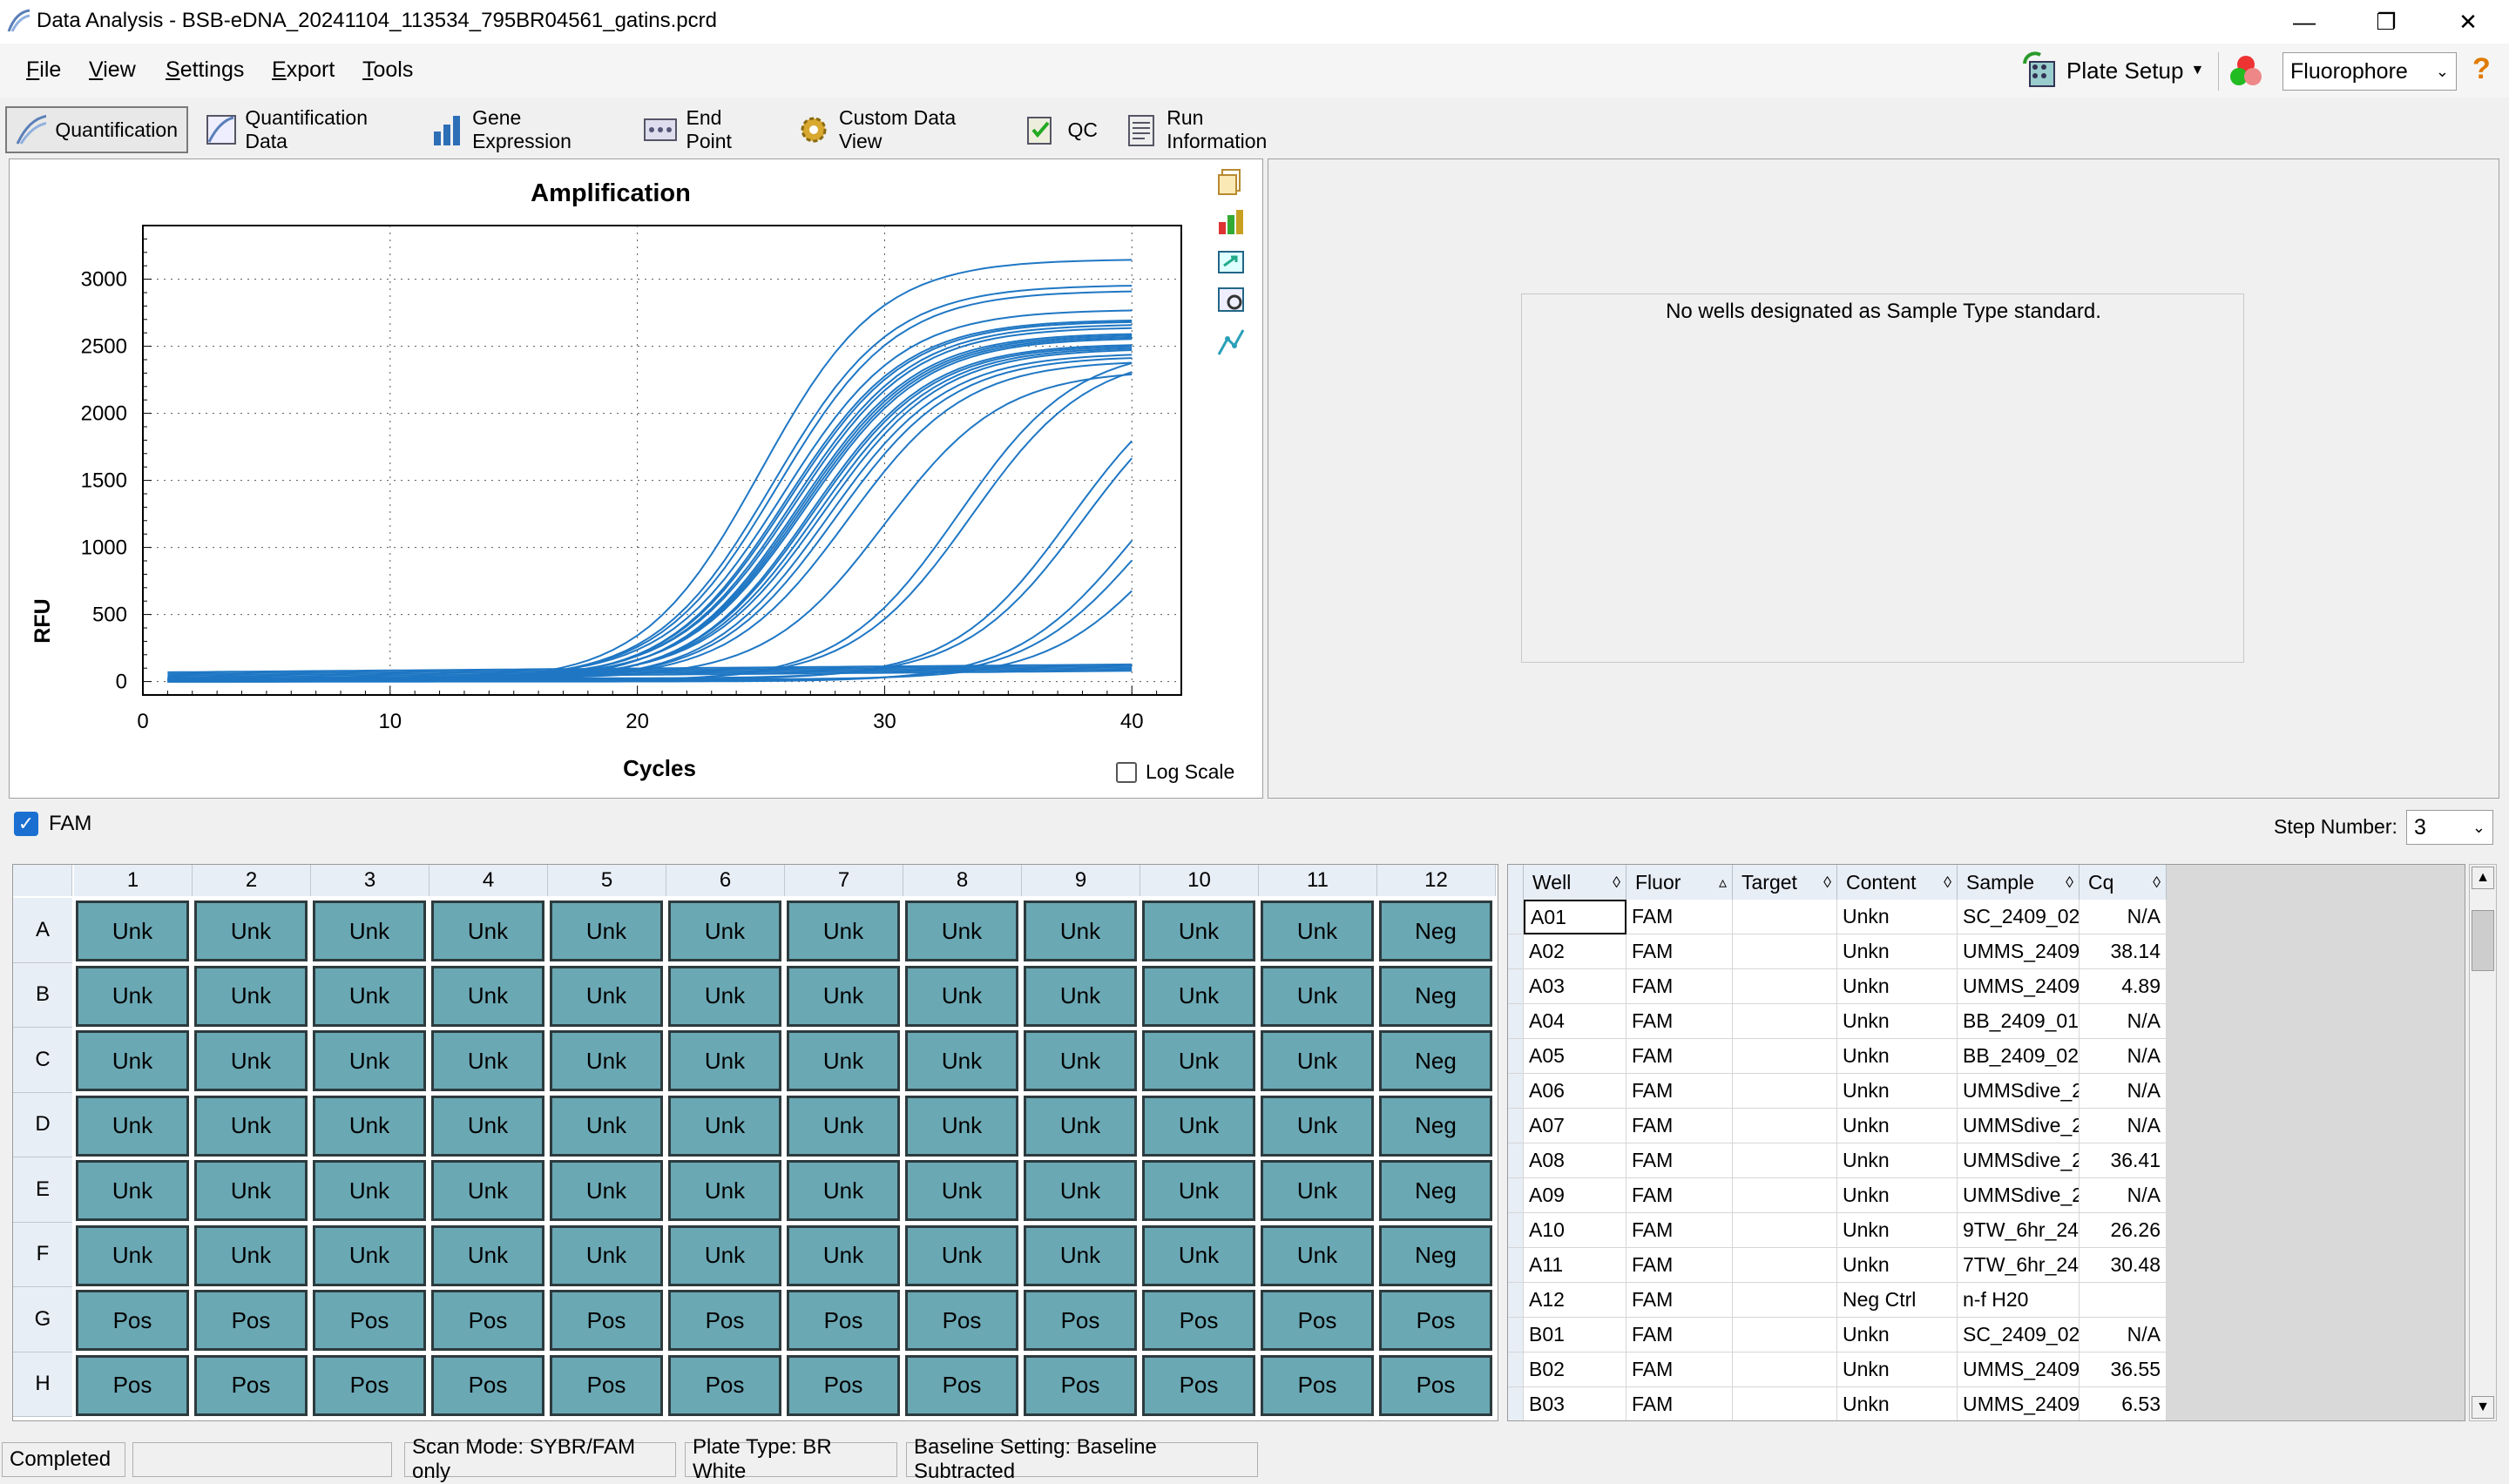 The width and height of the screenshot is (2509, 1484). Describe the element at coordinates (1516, 883) in the screenshot. I see `table-corner` at that location.